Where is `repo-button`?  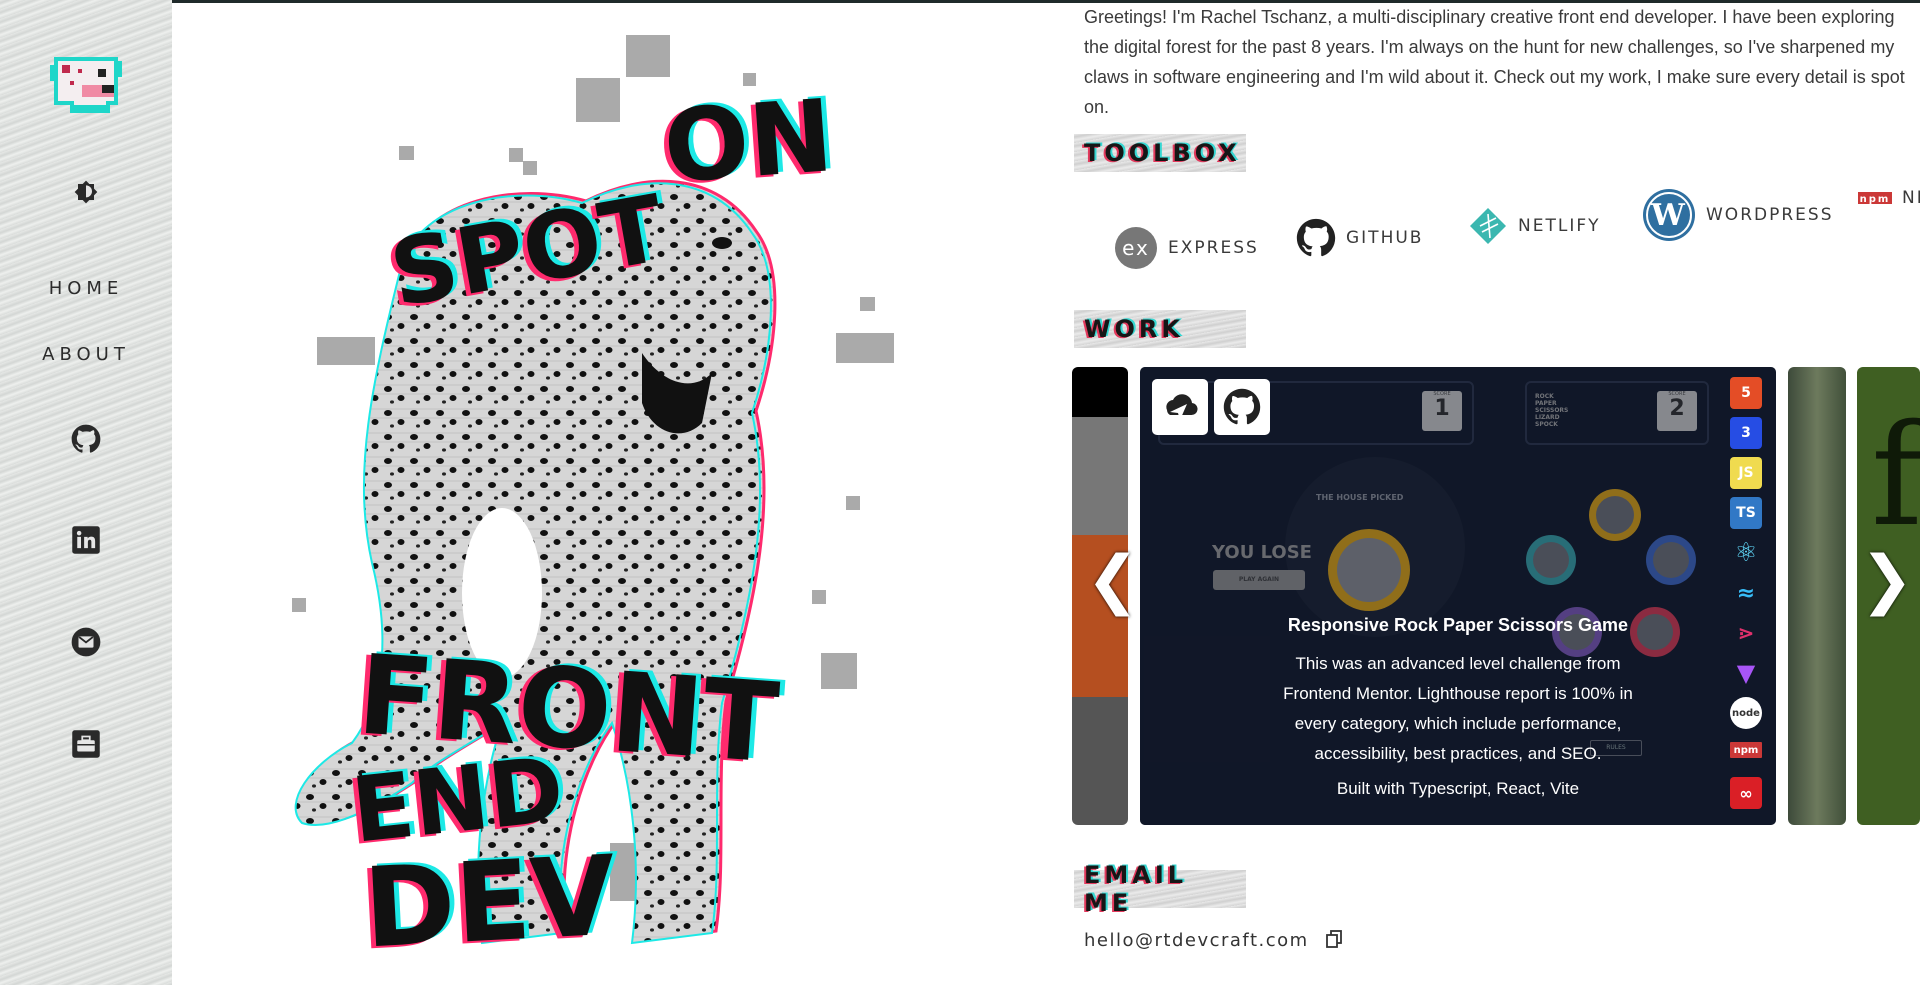
repo-button is located at coordinates (1242, 407).